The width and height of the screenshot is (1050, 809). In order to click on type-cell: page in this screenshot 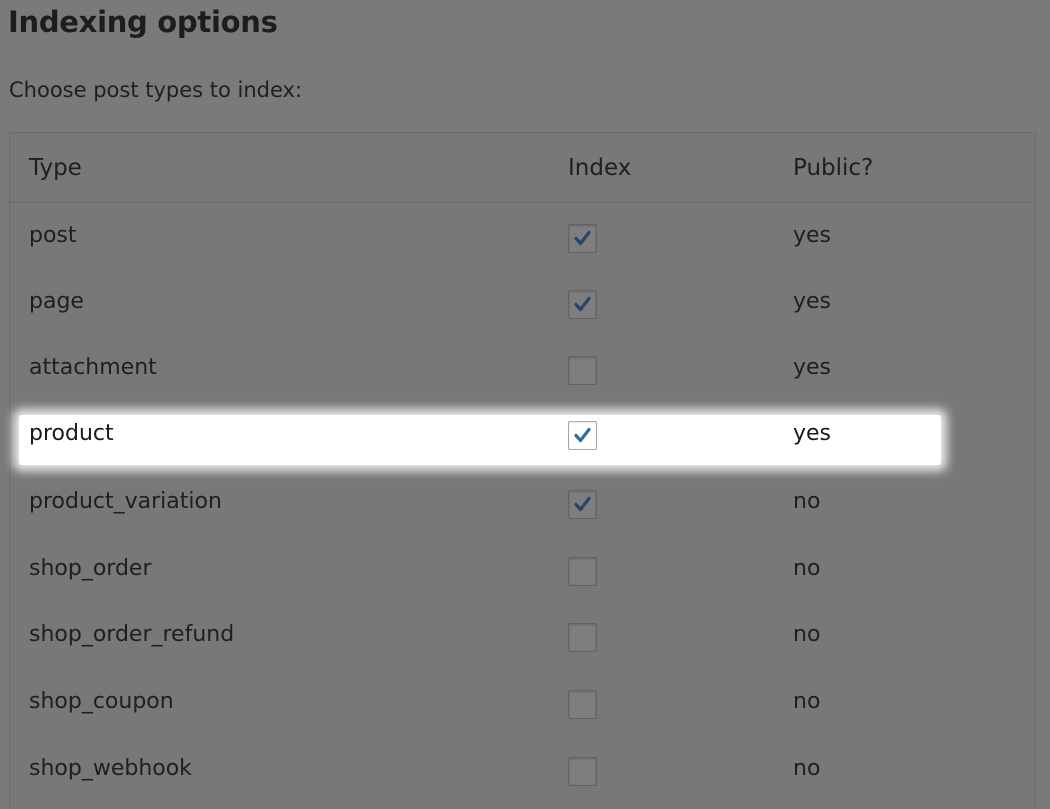, I will do `click(56, 301)`.